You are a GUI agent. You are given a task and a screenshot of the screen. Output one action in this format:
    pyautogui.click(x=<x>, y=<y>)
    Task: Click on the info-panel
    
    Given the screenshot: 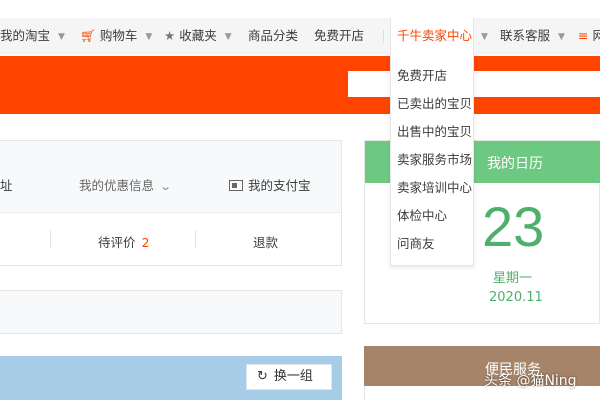 What is the action you would take?
    pyautogui.click(x=171, y=312)
    